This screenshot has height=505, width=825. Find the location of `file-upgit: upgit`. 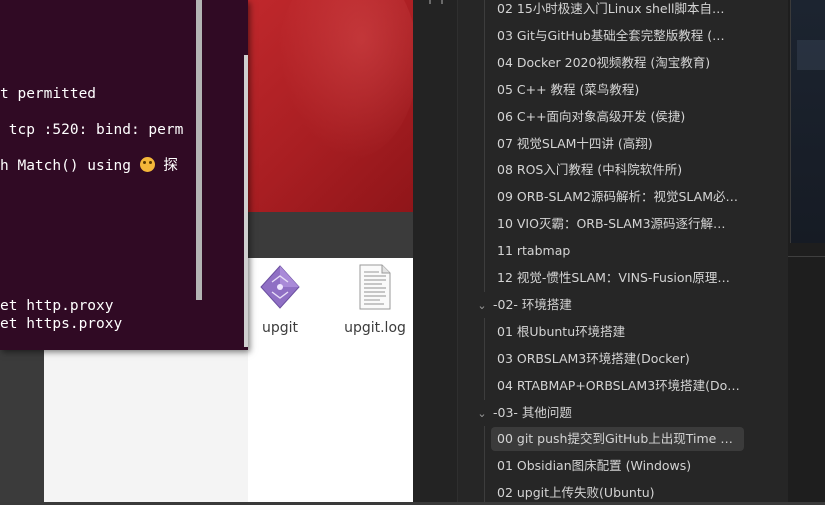

file-upgit: upgit is located at coordinates (280, 300).